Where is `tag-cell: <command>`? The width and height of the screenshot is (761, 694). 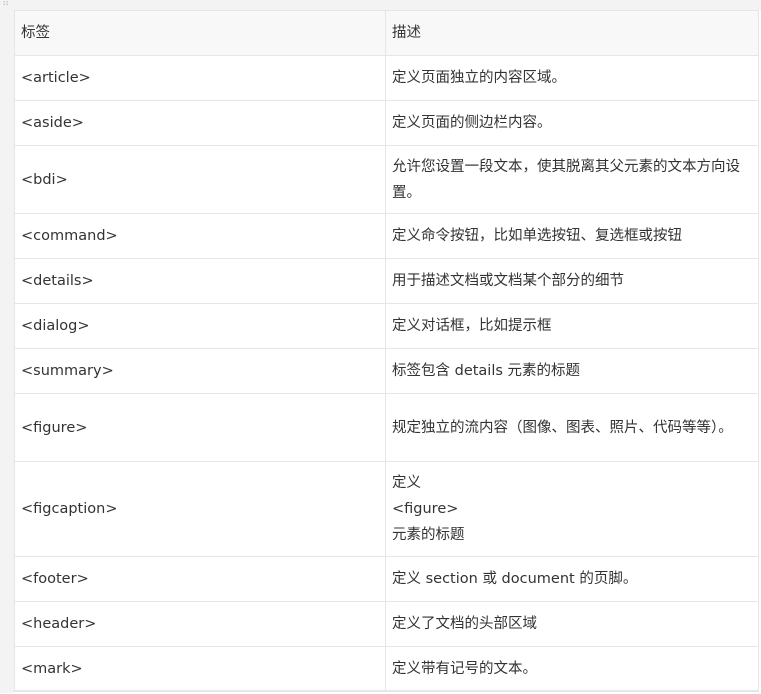 tag-cell: <command> is located at coordinates (200, 236).